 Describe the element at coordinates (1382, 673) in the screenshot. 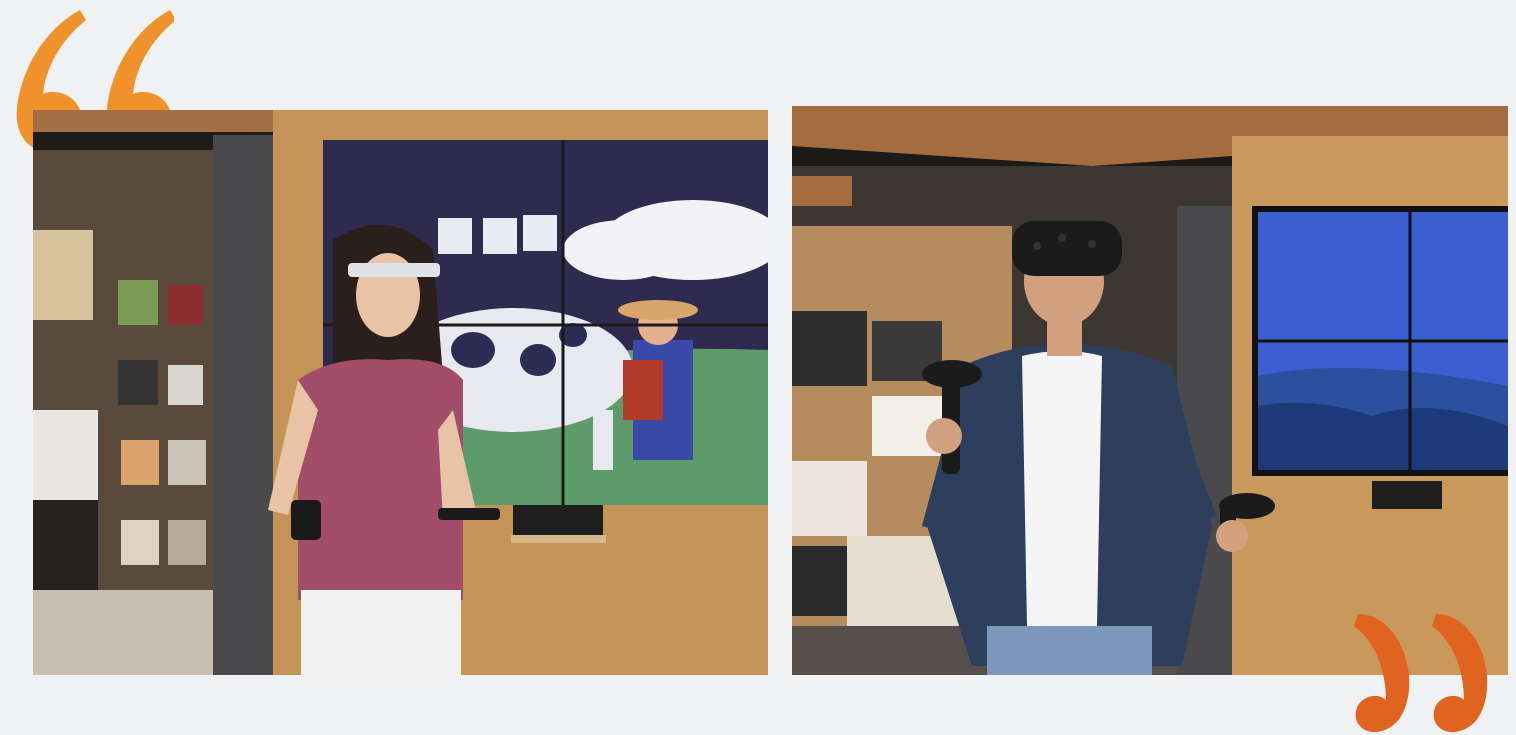

I see `close-quote-left-mark` at that location.